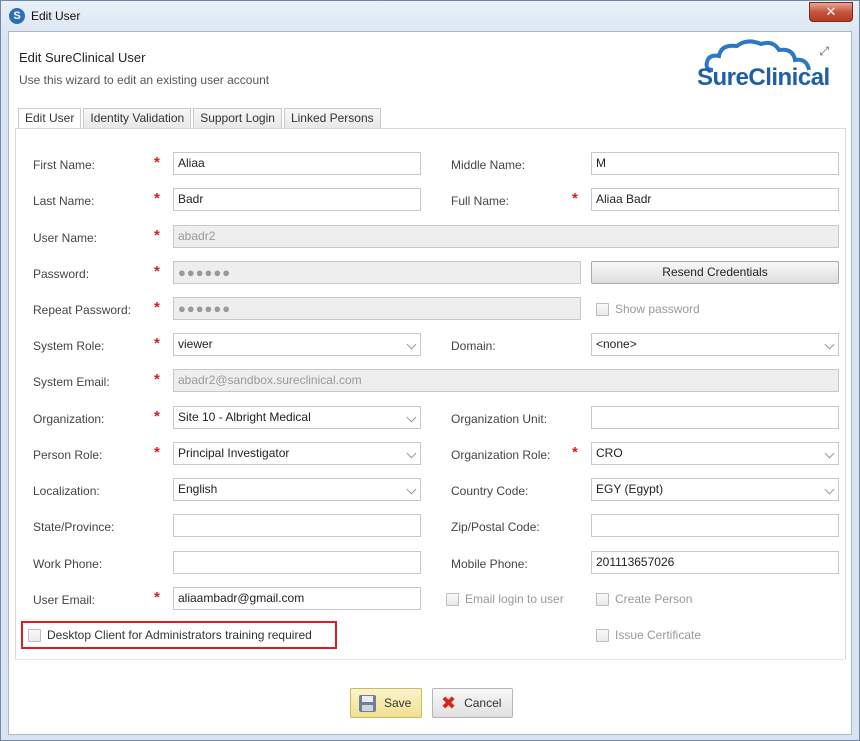  I want to click on show-password-checkbox, so click(602, 309).